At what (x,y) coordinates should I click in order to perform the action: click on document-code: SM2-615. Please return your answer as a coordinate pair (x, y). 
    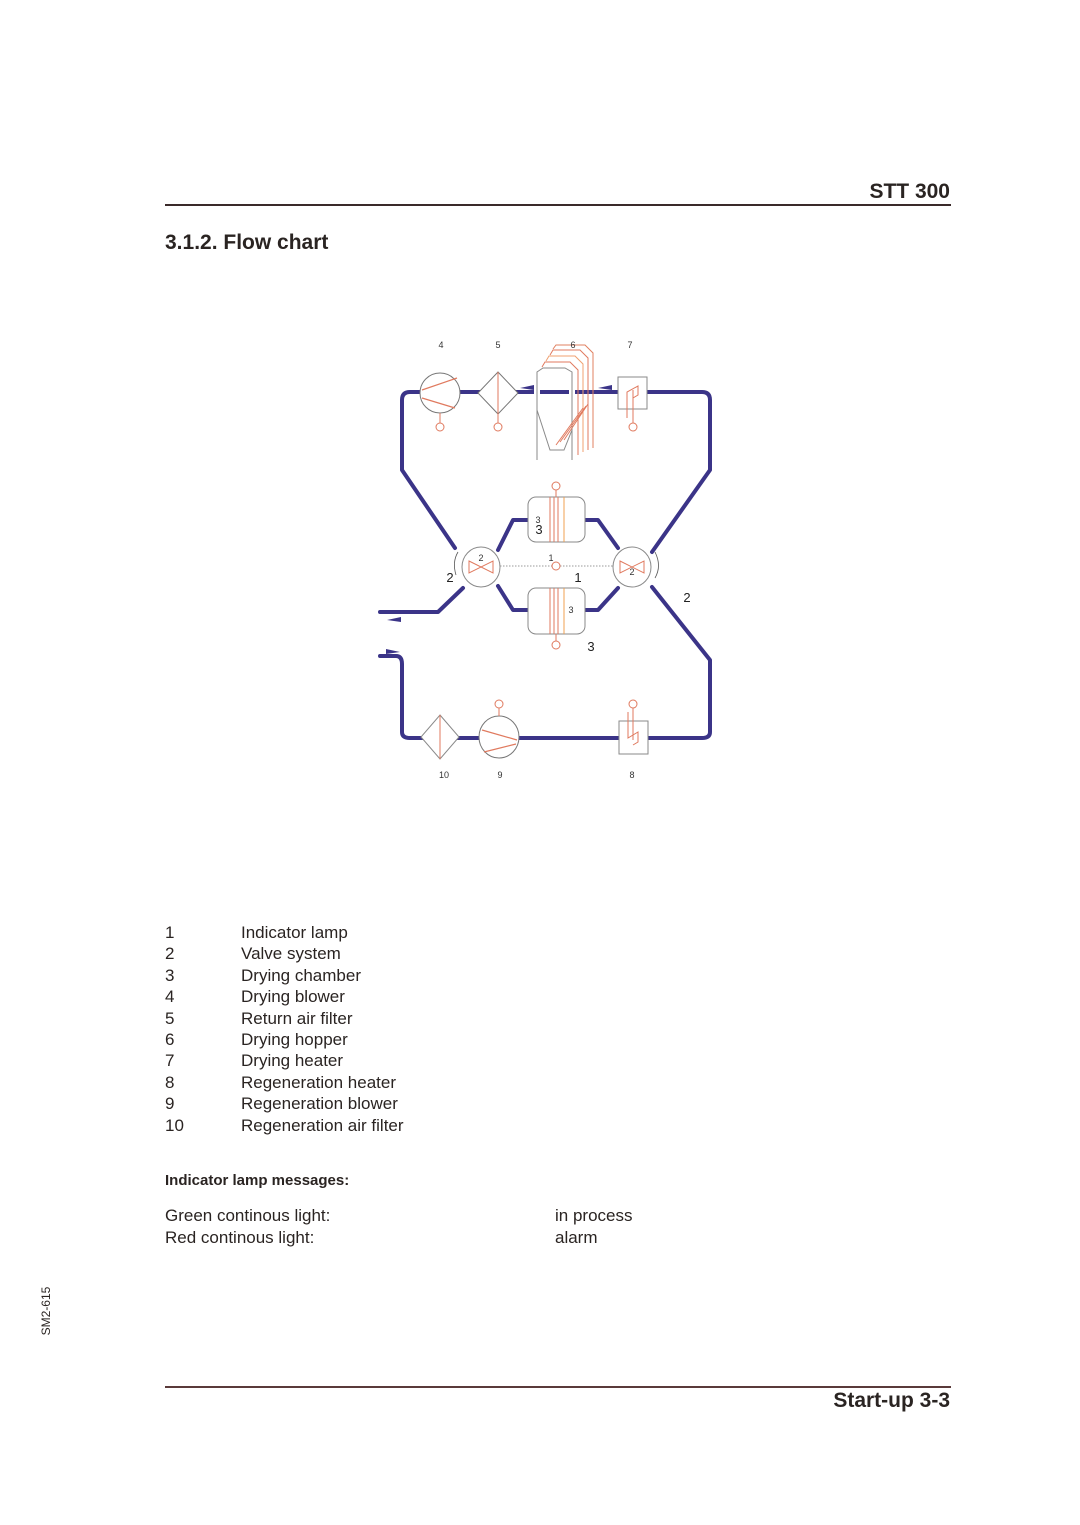
    Looking at the image, I should click on (46, 1311).